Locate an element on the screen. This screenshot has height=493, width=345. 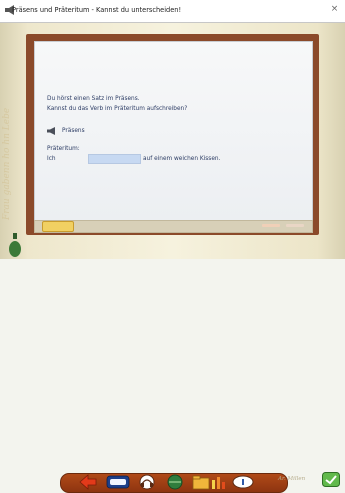
checkmark-icon is located at coordinates (331, 479).